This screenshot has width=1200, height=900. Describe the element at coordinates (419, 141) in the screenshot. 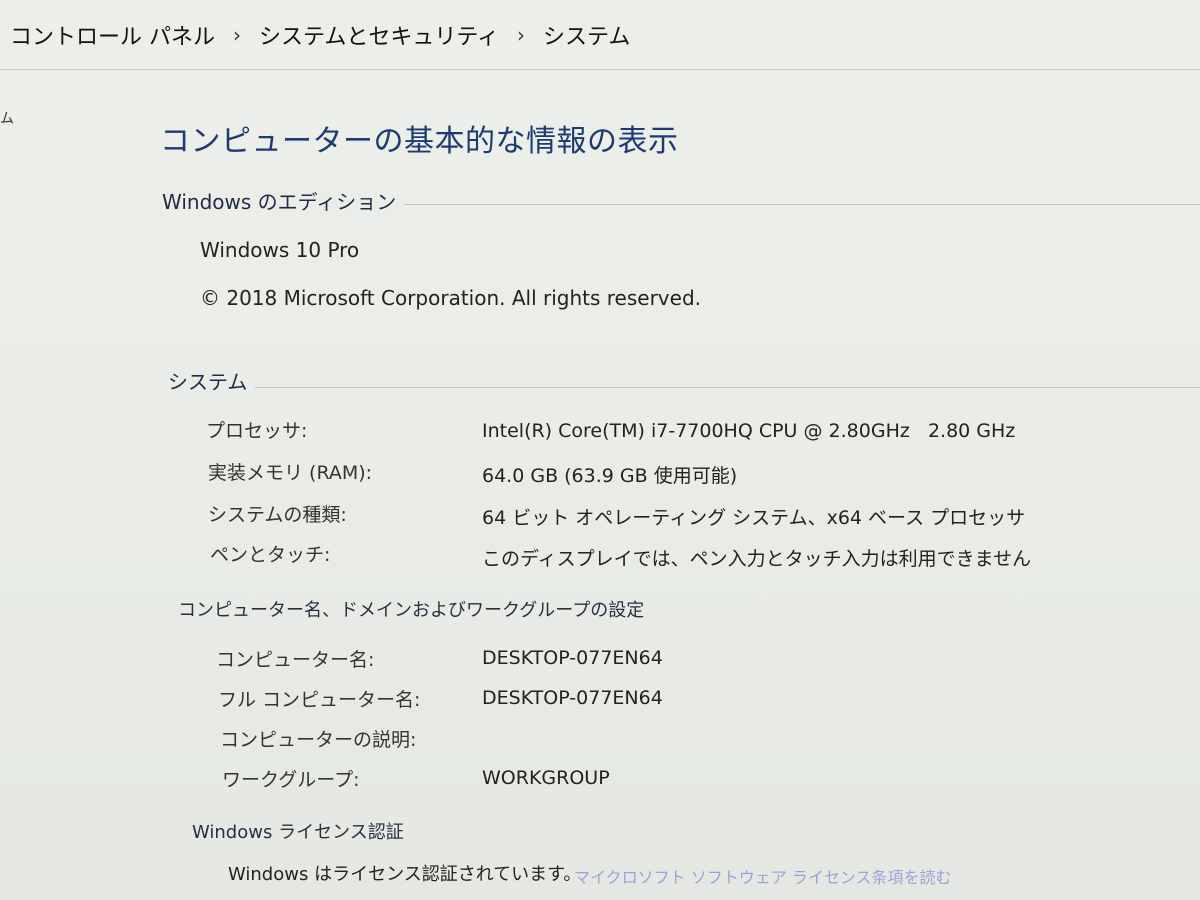

I see `page-title: コンピューターの基本的な情報の表示` at that location.